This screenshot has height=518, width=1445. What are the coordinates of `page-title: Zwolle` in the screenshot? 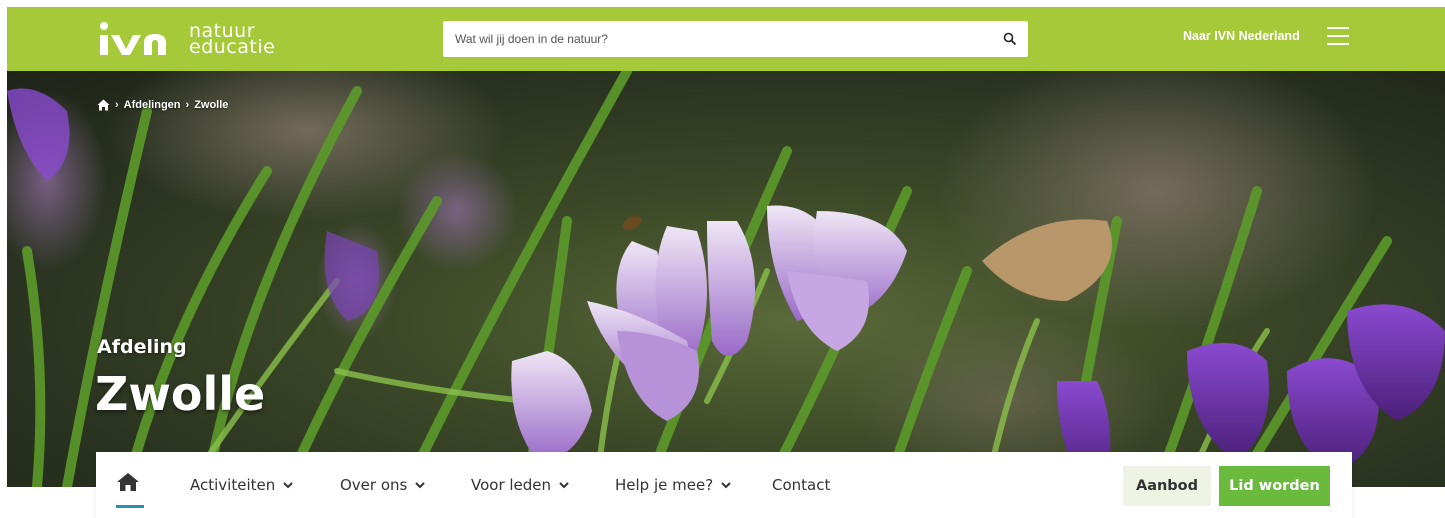 It's located at (180, 394).